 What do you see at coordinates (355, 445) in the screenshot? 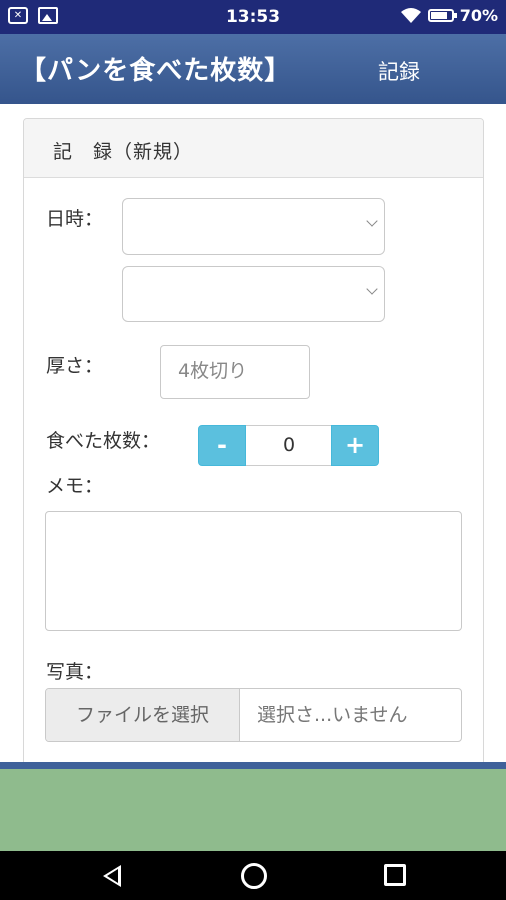
I see `increment-button: +` at bounding box center [355, 445].